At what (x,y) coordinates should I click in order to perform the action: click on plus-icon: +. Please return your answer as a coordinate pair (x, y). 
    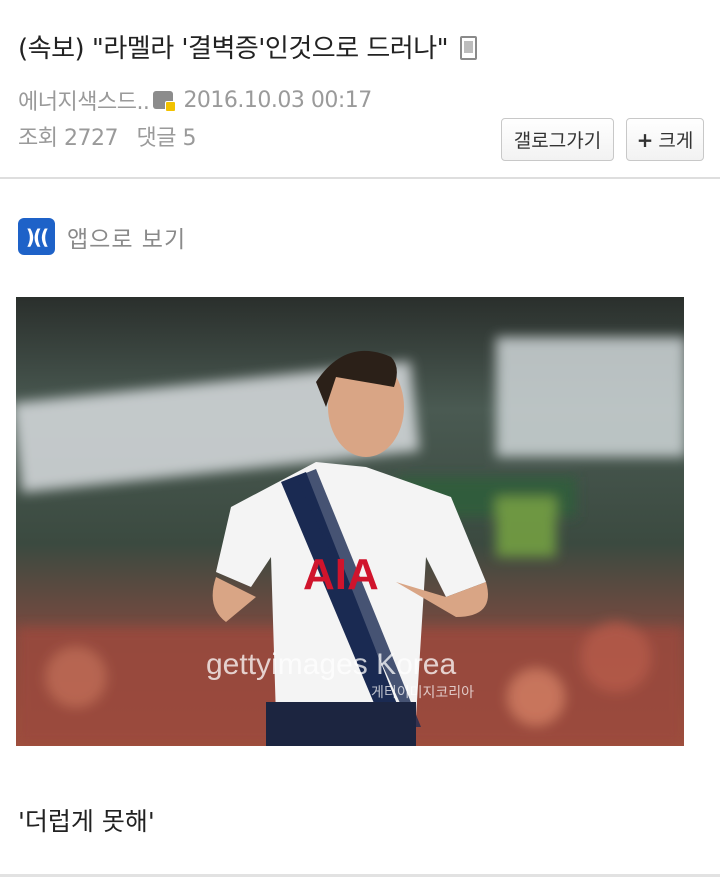
    Looking at the image, I should click on (645, 139).